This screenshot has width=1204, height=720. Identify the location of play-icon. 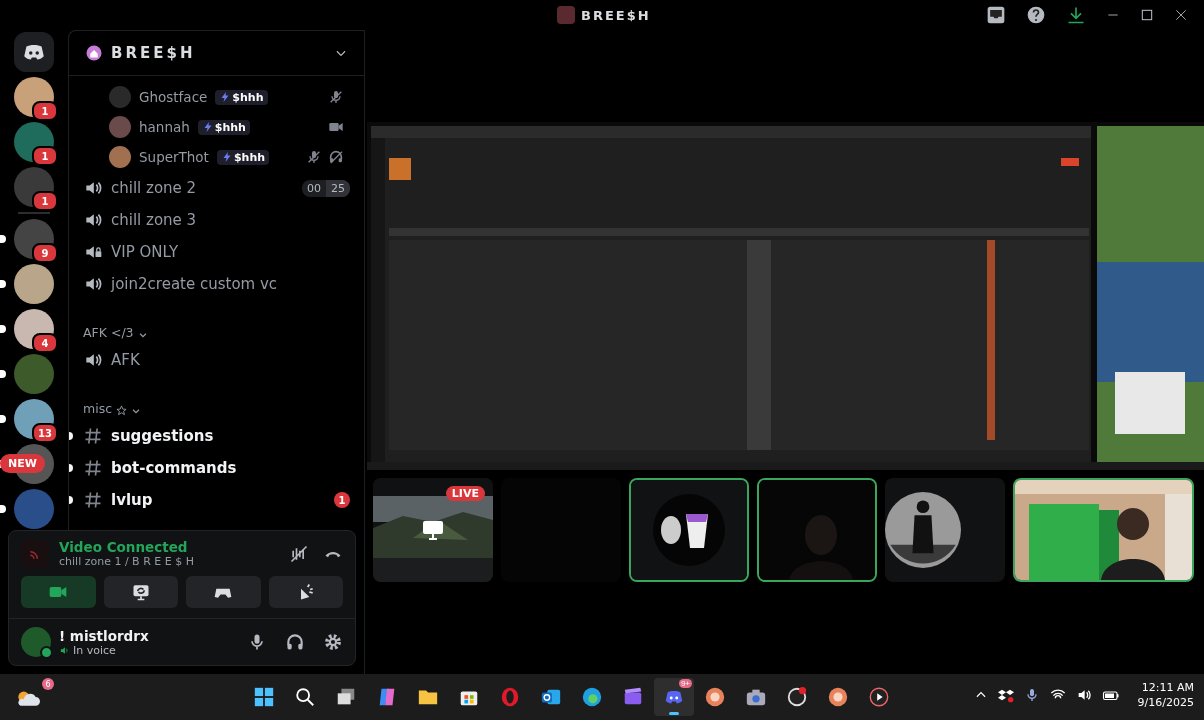
(879, 697).